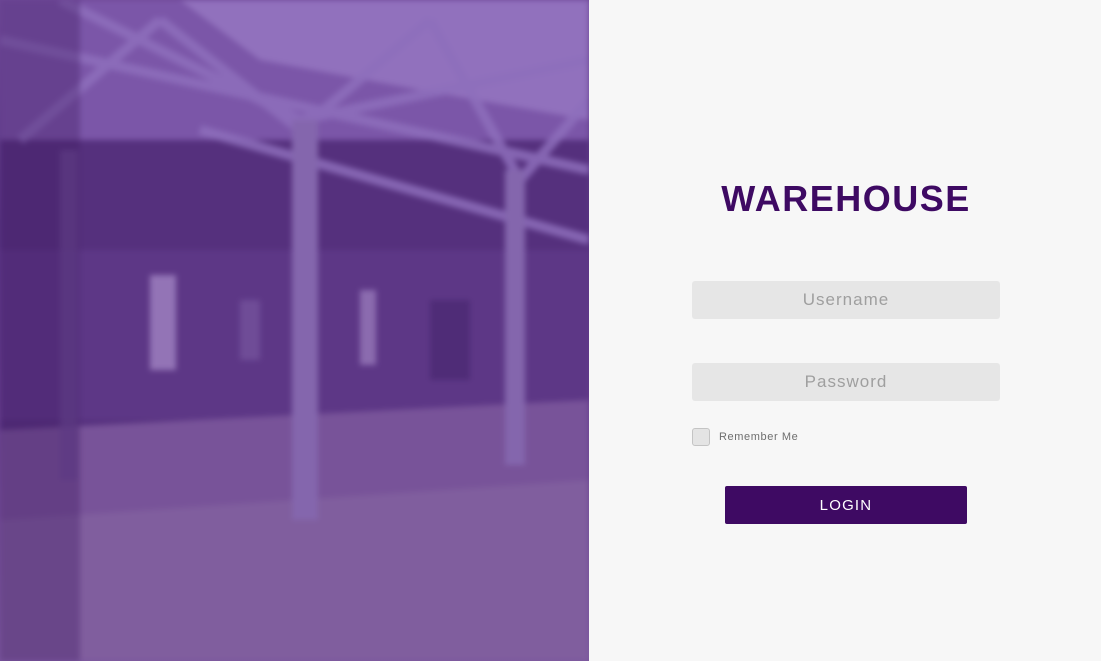 This screenshot has width=1101, height=661. Describe the element at coordinates (846, 382) in the screenshot. I see `password-input` at that location.